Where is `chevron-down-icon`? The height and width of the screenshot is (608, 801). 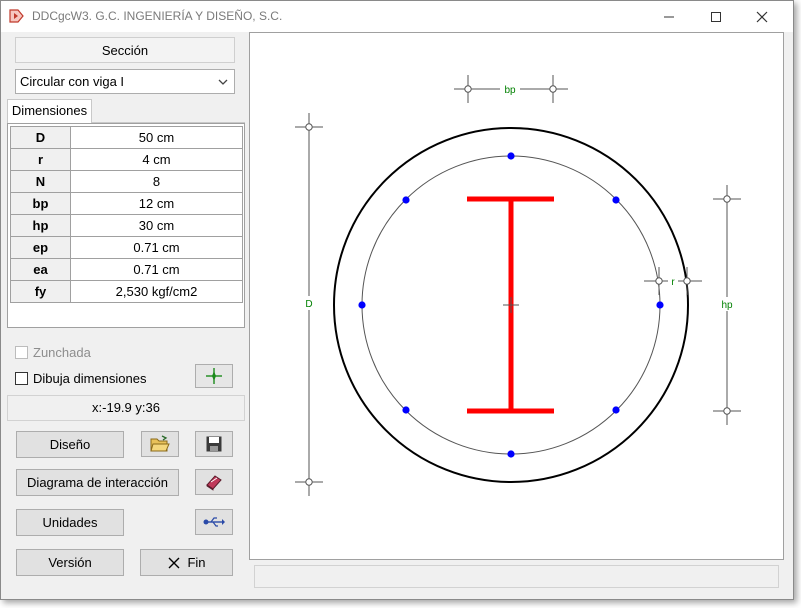
chevron-down-icon is located at coordinates (223, 82).